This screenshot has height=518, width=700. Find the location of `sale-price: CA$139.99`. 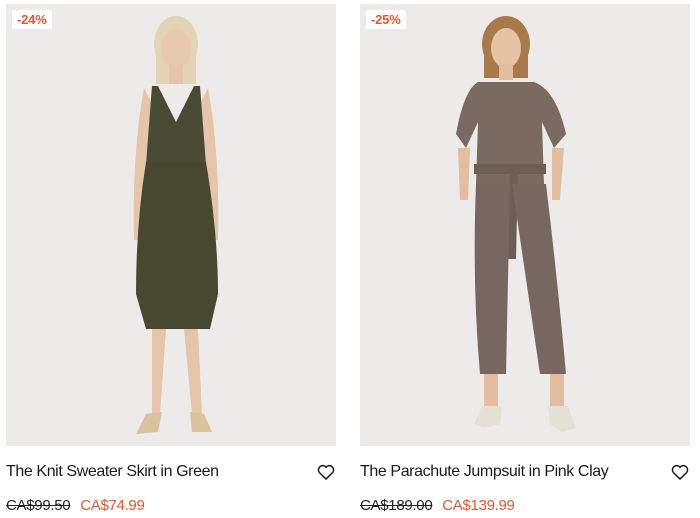

sale-price: CA$139.99 is located at coordinates (478, 505).